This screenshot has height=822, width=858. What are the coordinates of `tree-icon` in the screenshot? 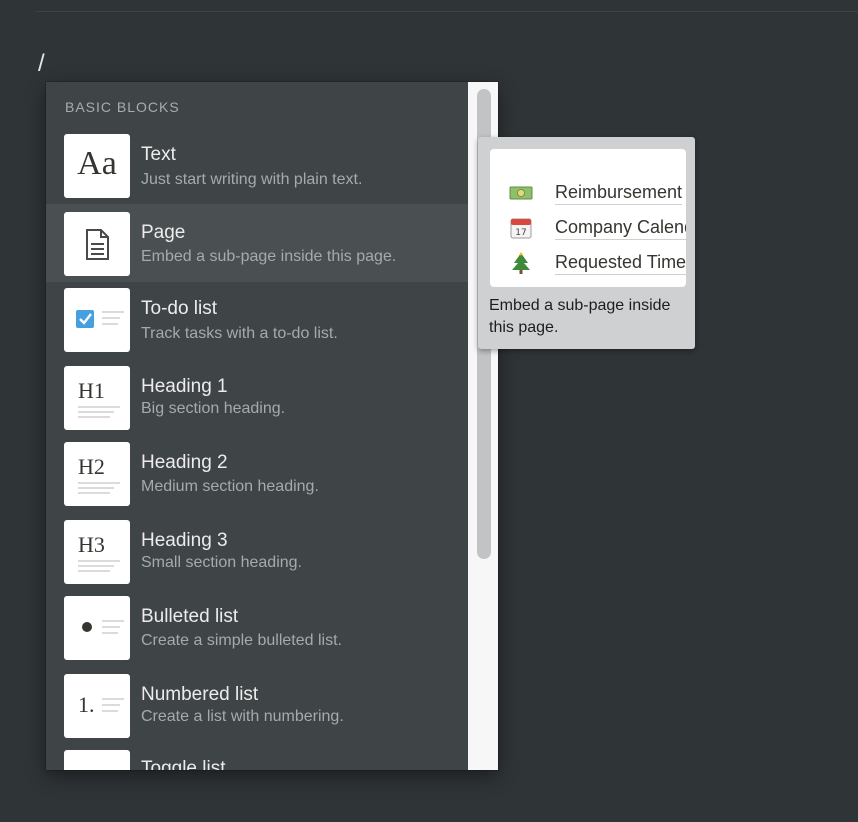 It's located at (521, 263).